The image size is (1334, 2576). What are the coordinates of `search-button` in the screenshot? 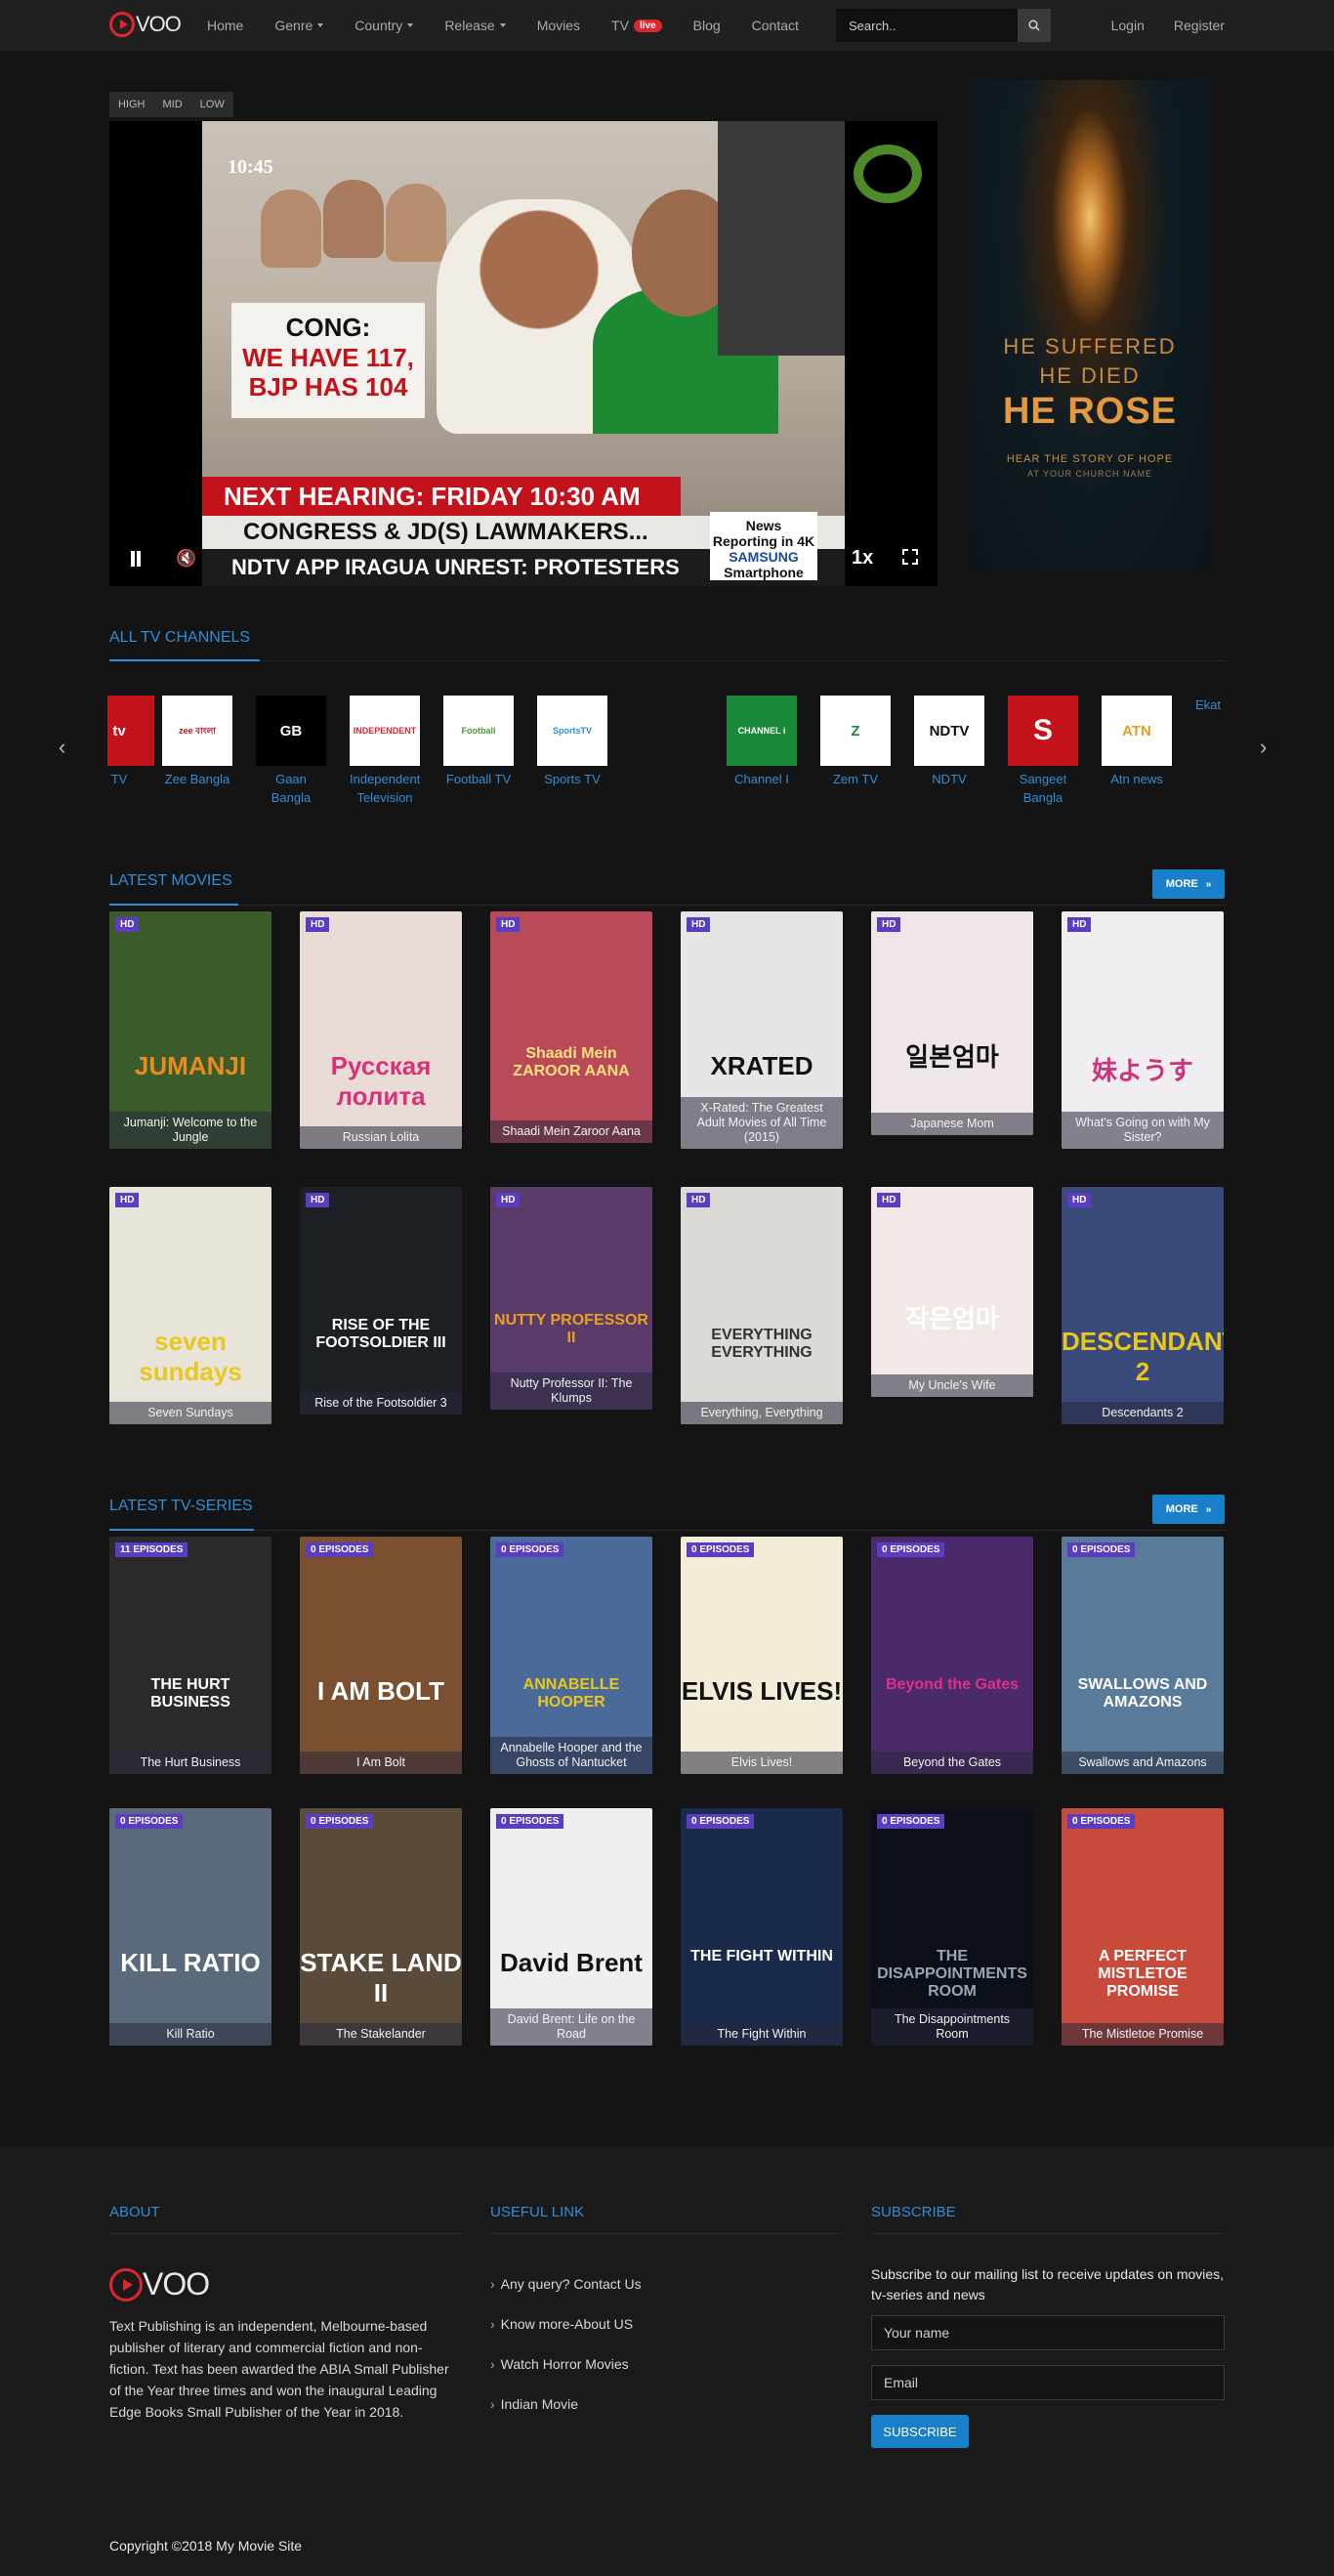 It's located at (1034, 25).